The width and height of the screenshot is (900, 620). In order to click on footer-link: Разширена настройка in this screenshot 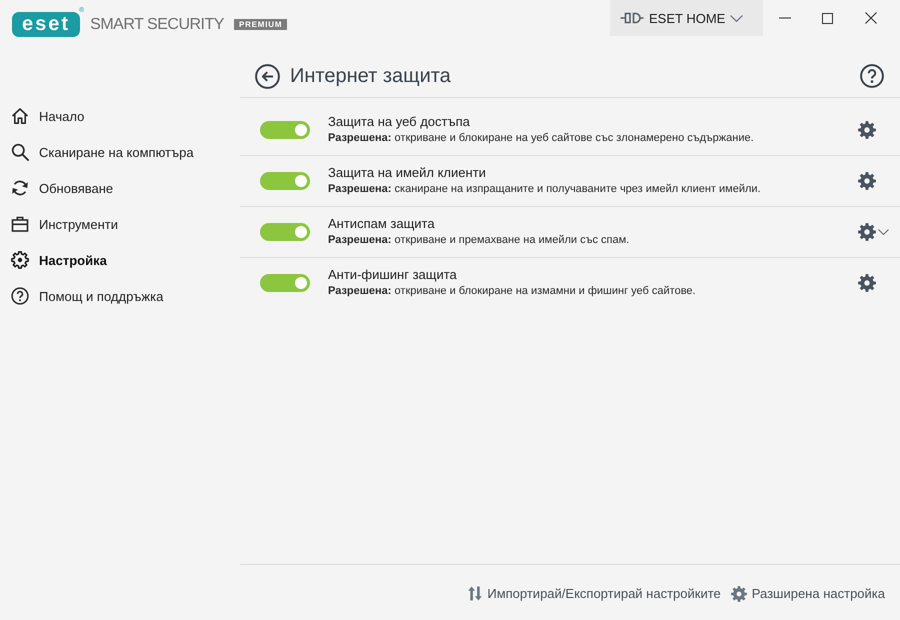, I will do `click(807, 594)`.